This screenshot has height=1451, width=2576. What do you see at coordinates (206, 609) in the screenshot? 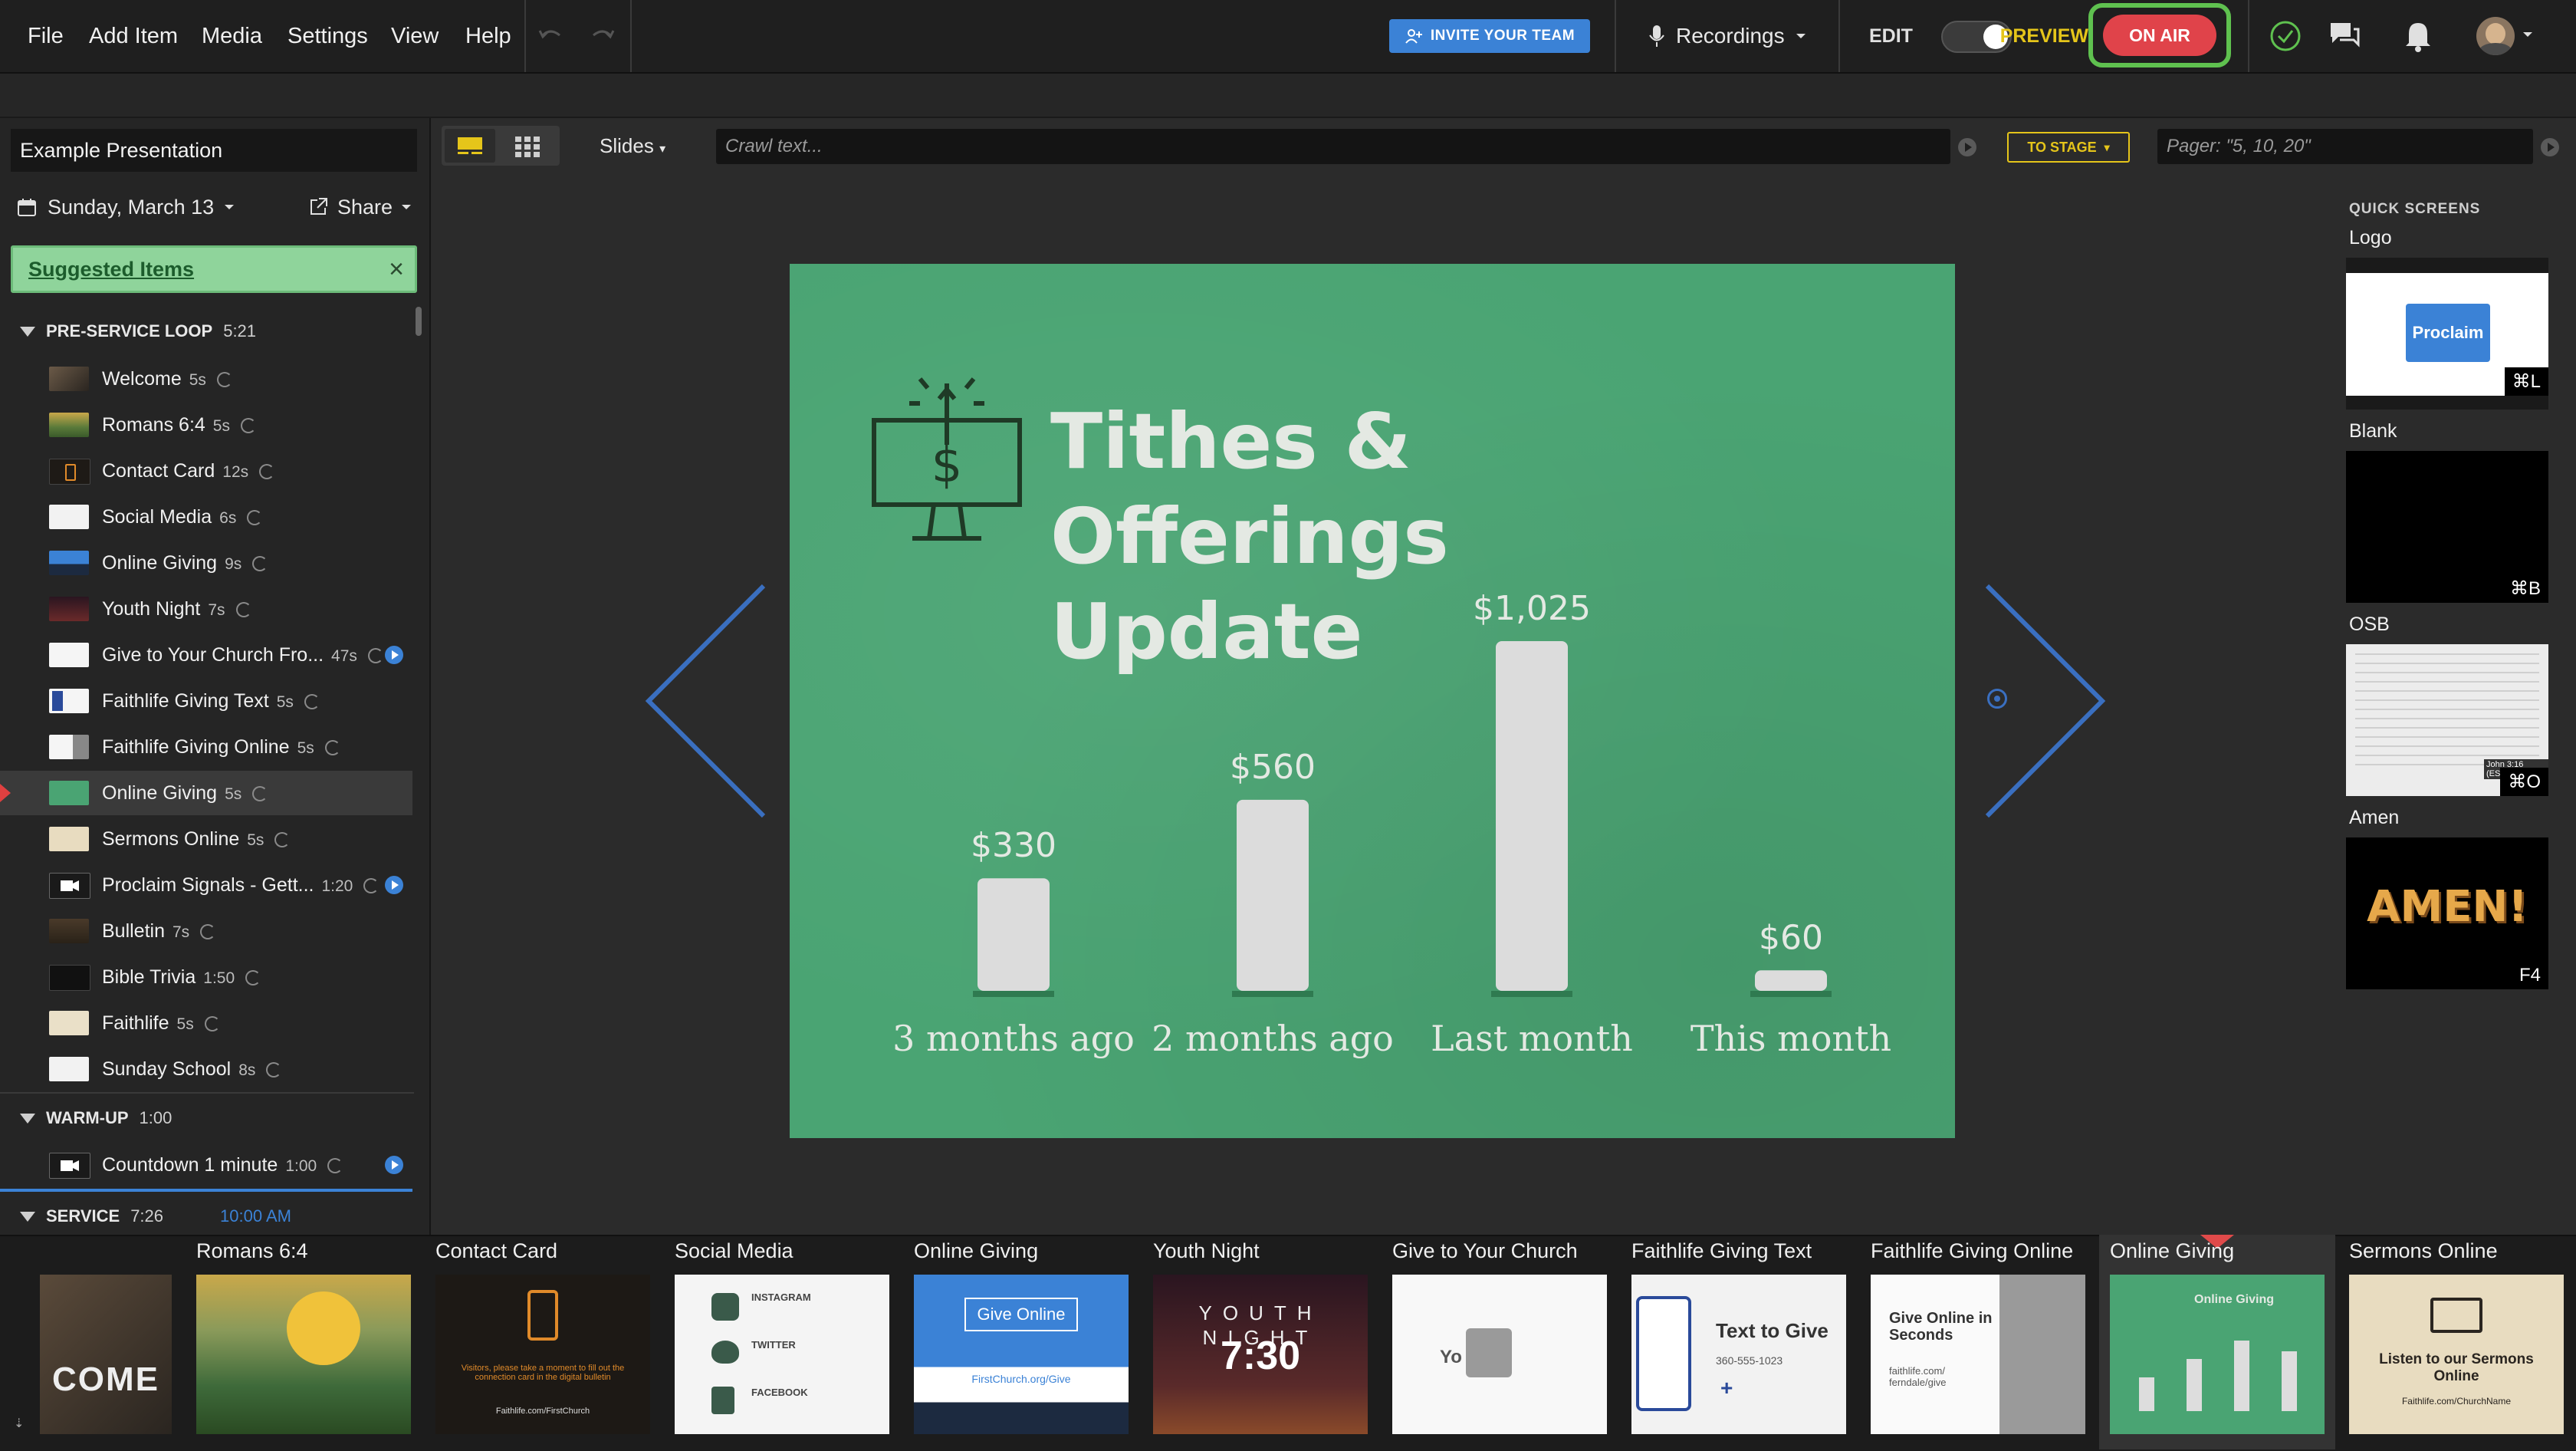
I see `list-item: Youth Night 7s` at bounding box center [206, 609].